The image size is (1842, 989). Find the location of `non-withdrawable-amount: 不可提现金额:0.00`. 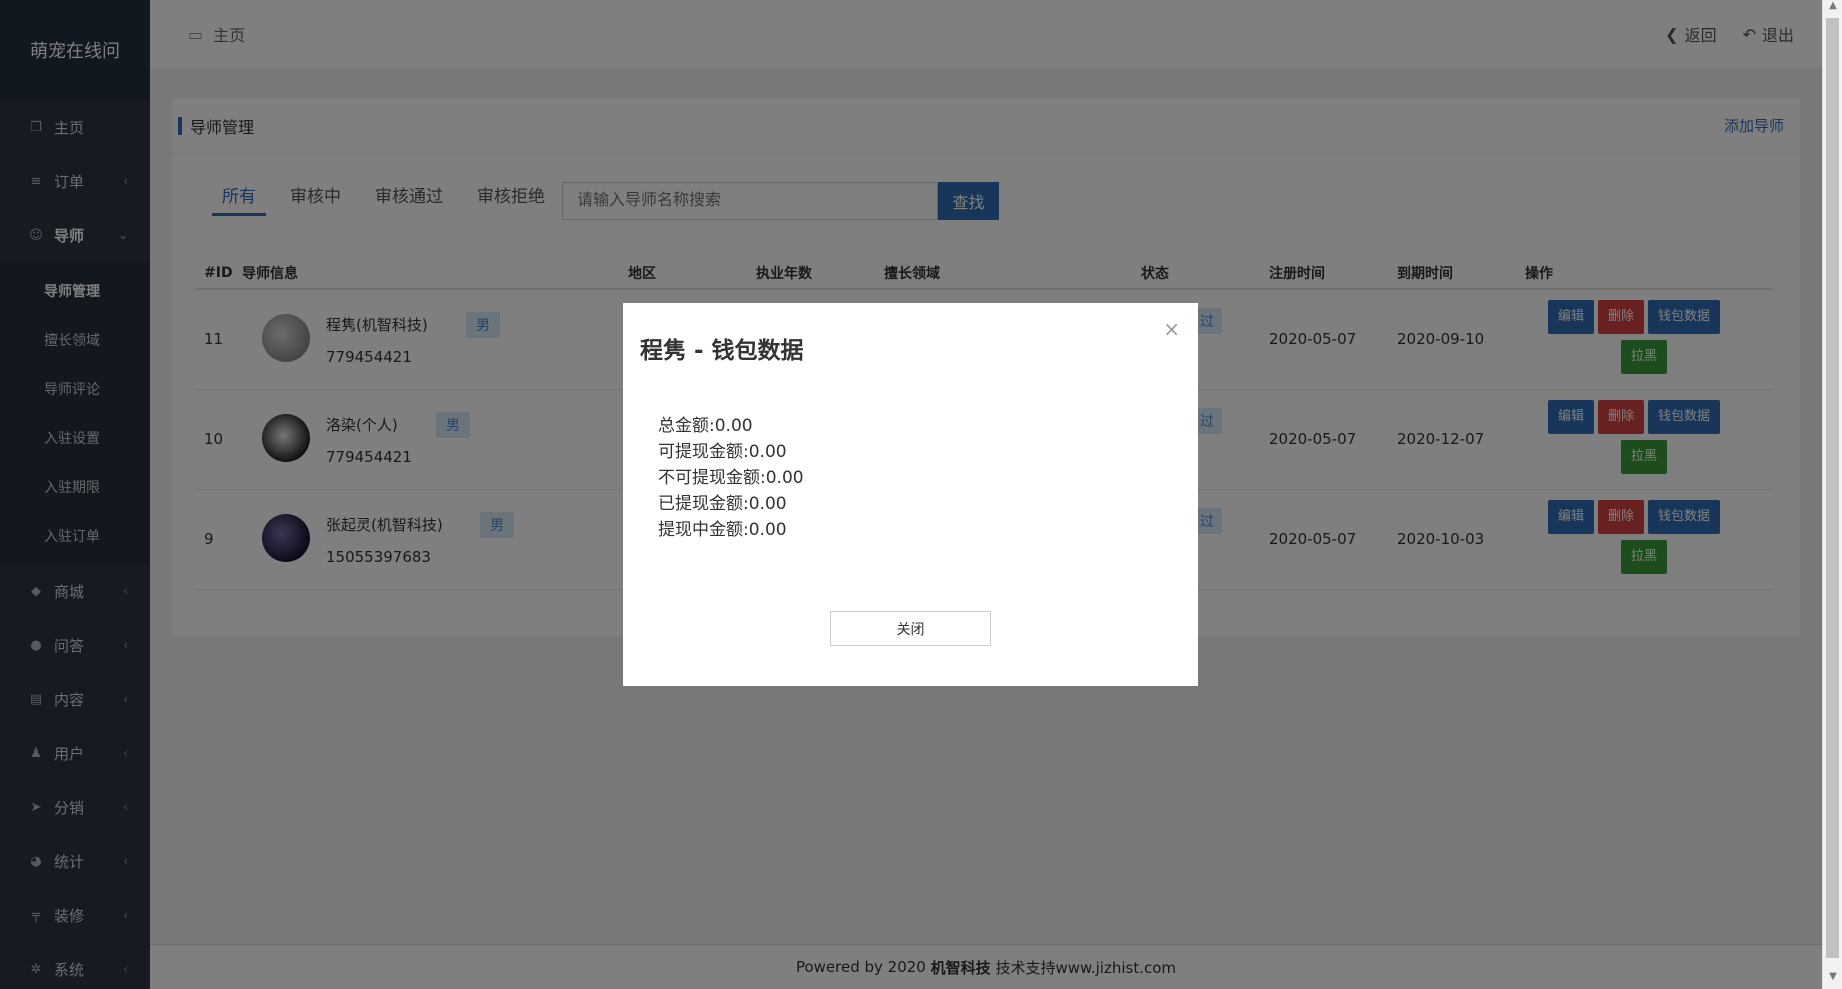

non-withdrawable-amount: 不可提现金额:0.00 is located at coordinates (731, 478).